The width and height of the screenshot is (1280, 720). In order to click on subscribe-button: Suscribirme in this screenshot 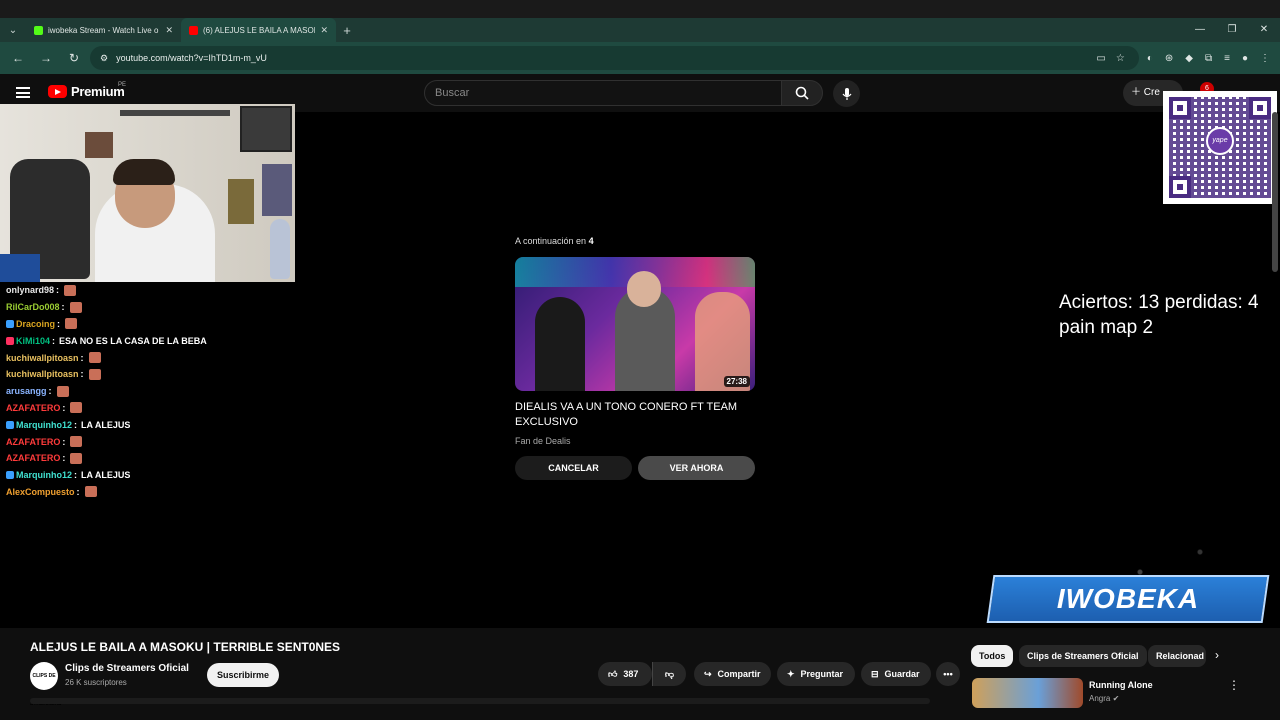, I will do `click(243, 675)`.